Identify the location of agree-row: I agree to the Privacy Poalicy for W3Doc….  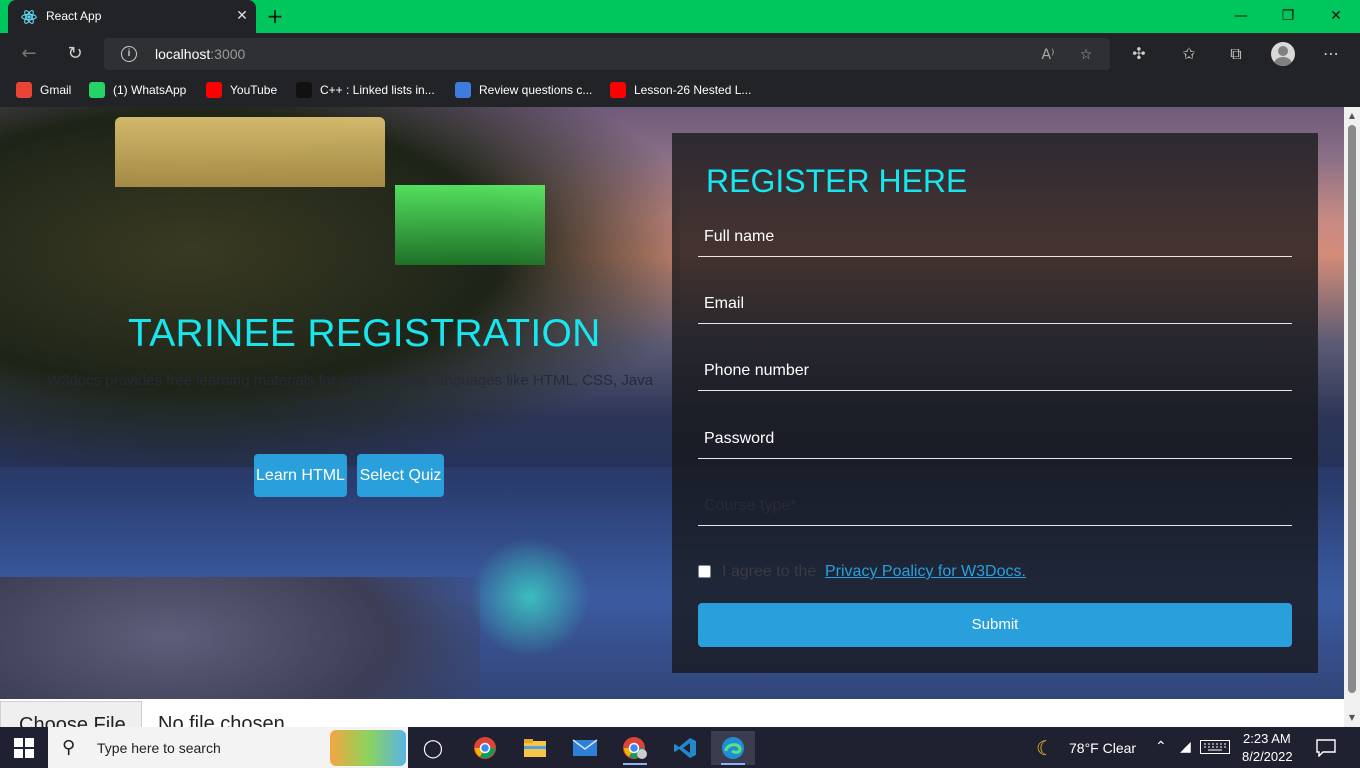
(995, 573).